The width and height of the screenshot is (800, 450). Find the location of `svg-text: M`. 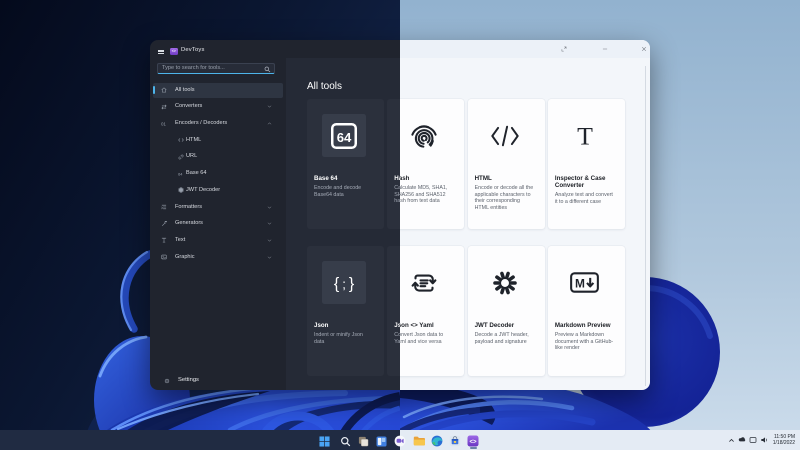

svg-text: M is located at coordinates (580, 283).